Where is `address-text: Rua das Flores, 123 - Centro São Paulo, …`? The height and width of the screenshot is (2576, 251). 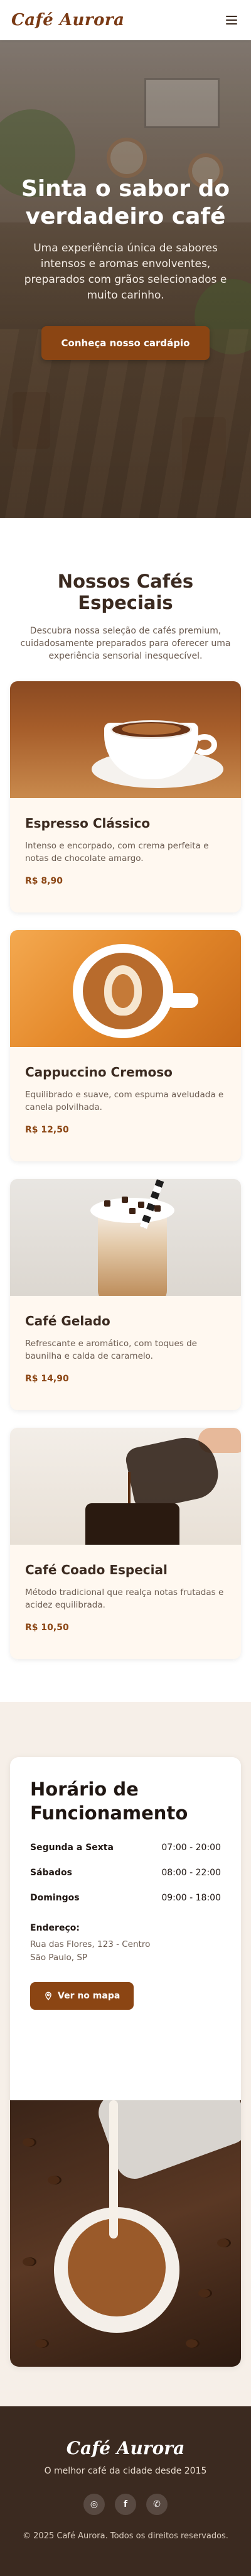 address-text: Rua das Flores, 123 - Centro São Paulo, … is located at coordinates (125, 1951).